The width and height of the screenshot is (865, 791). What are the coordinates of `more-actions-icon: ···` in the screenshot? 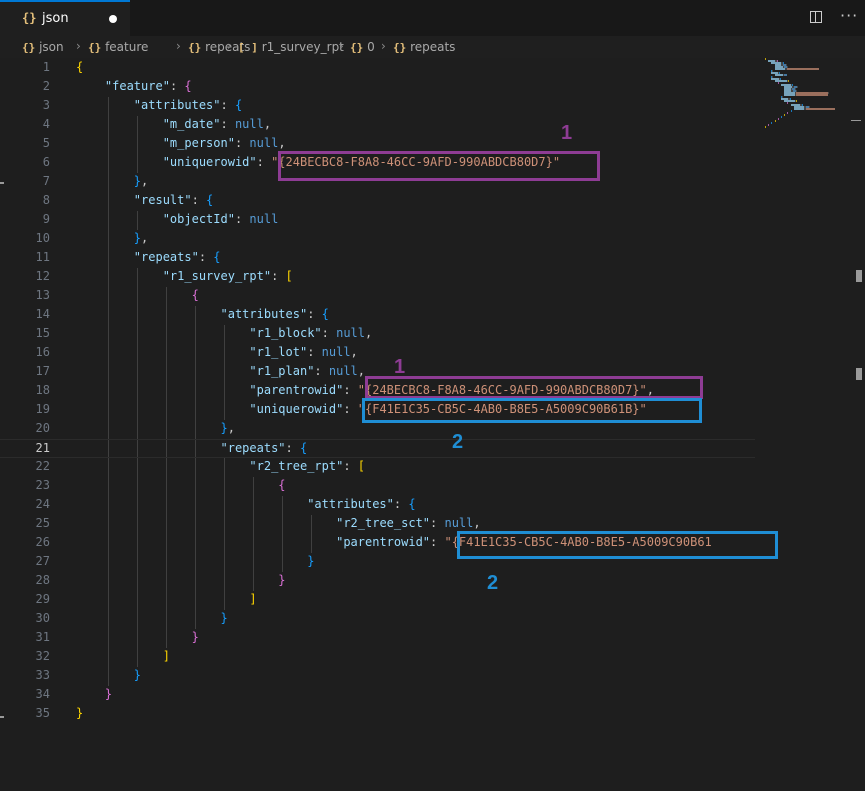 It's located at (849, 15).